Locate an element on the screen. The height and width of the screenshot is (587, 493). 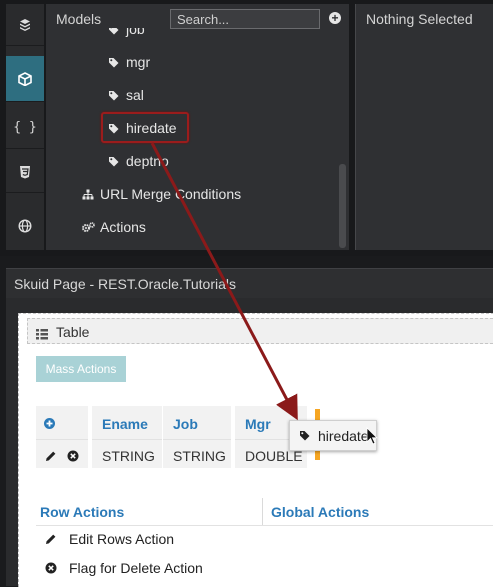
table-grid-icon is located at coordinates (42, 336).